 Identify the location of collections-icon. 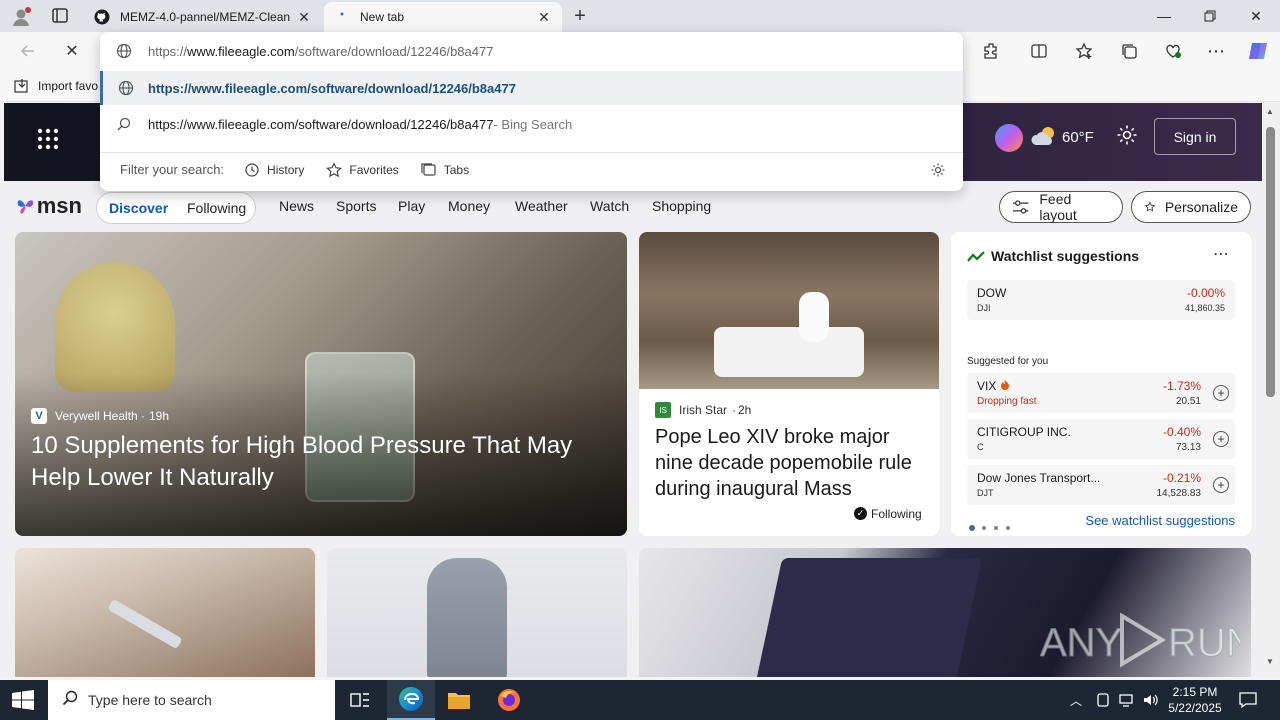
(1129, 51).